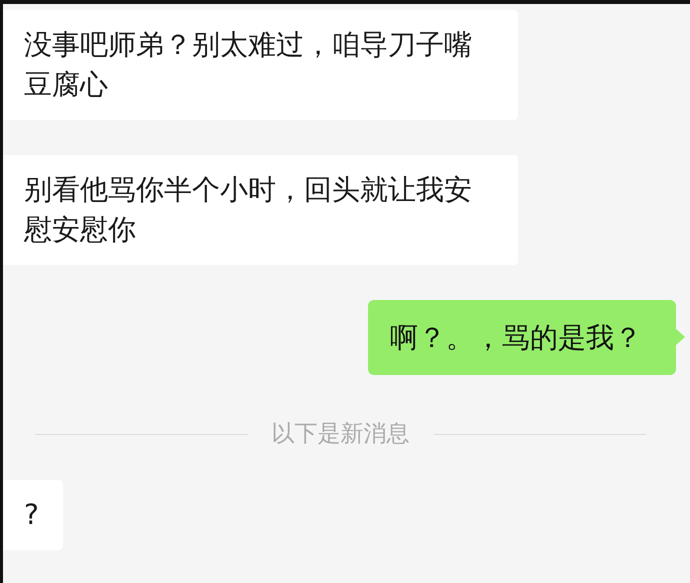 This screenshot has width=690, height=583. Describe the element at coordinates (680, 337) in the screenshot. I see `bubble-tail` at that location.